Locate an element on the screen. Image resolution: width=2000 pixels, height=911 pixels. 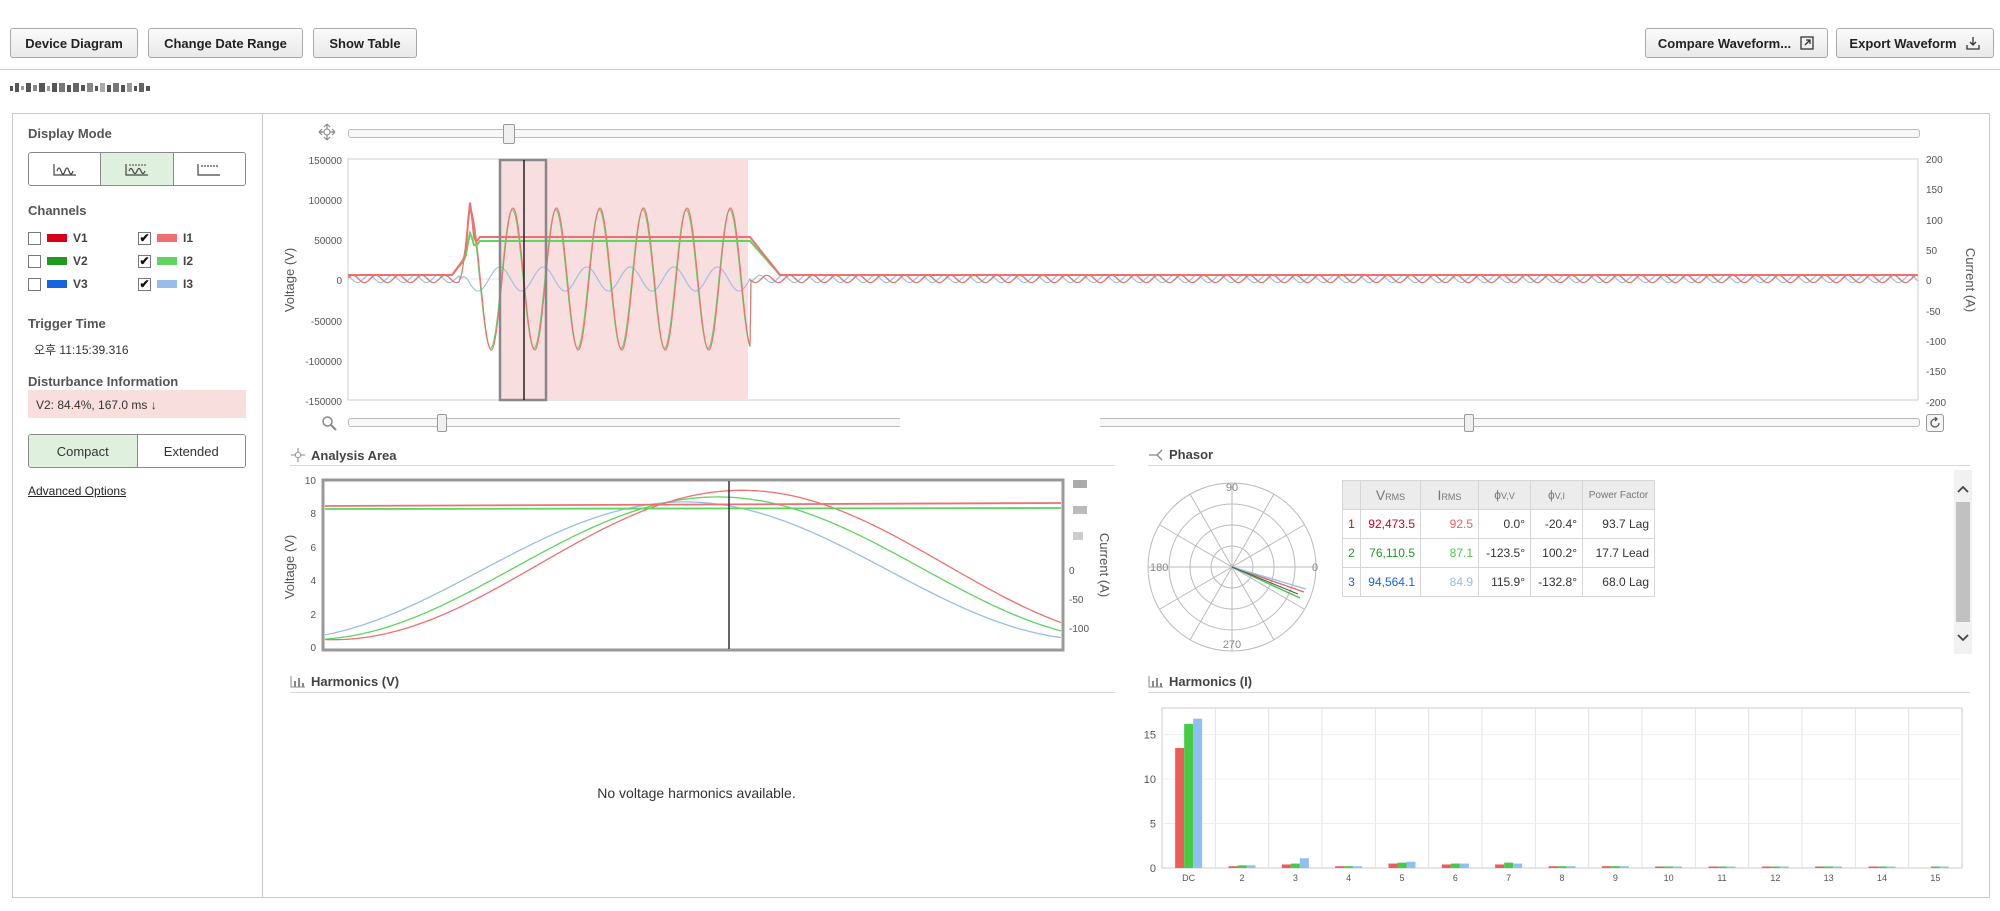
analysis-y-tick: 6 is located at coordinates (313, 548).